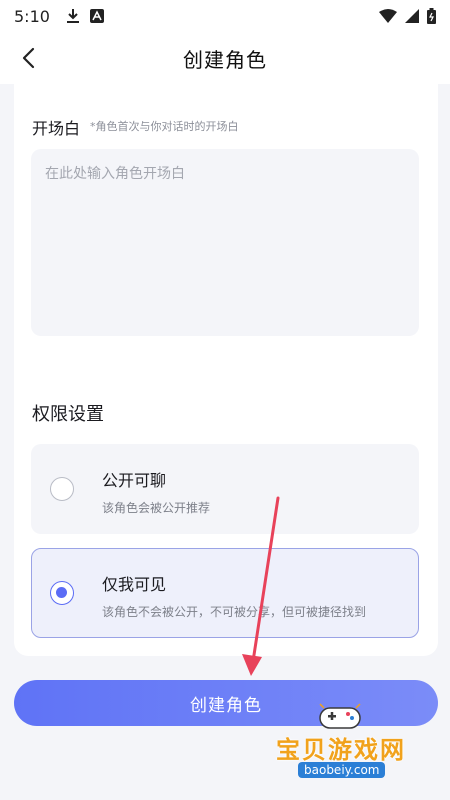 This screenshot has width=450, height=800. I want to click on permission-title: 权限设置, so click(68, 414).